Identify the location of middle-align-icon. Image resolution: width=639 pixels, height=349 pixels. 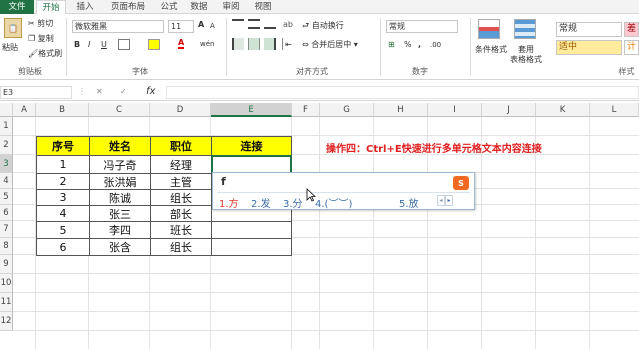
(254, 24).